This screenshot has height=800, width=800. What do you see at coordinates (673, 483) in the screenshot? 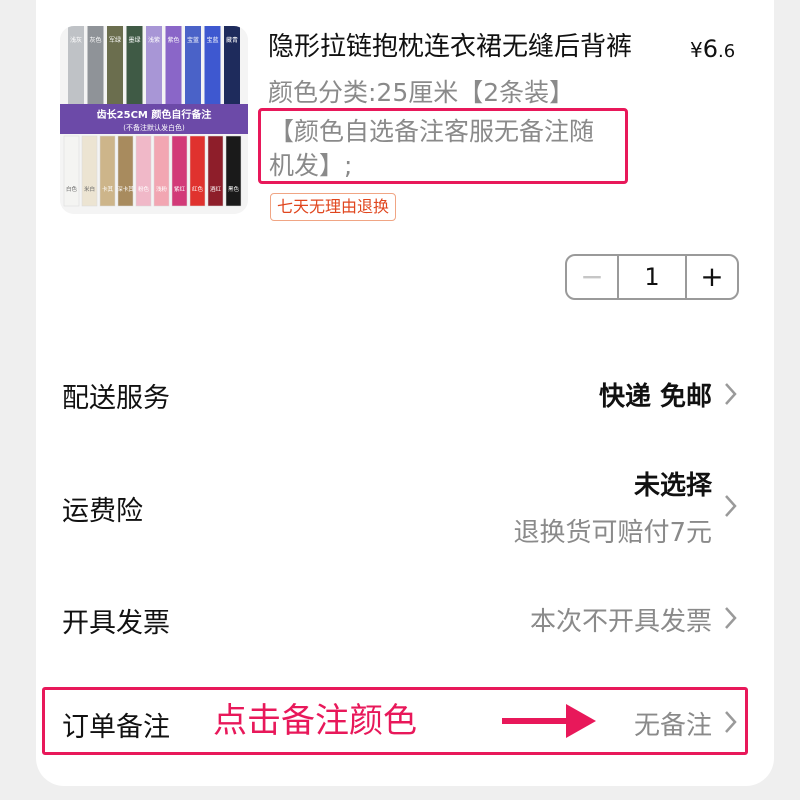
I see `insurance-value: 未选择` at bounding box center [673, 483].